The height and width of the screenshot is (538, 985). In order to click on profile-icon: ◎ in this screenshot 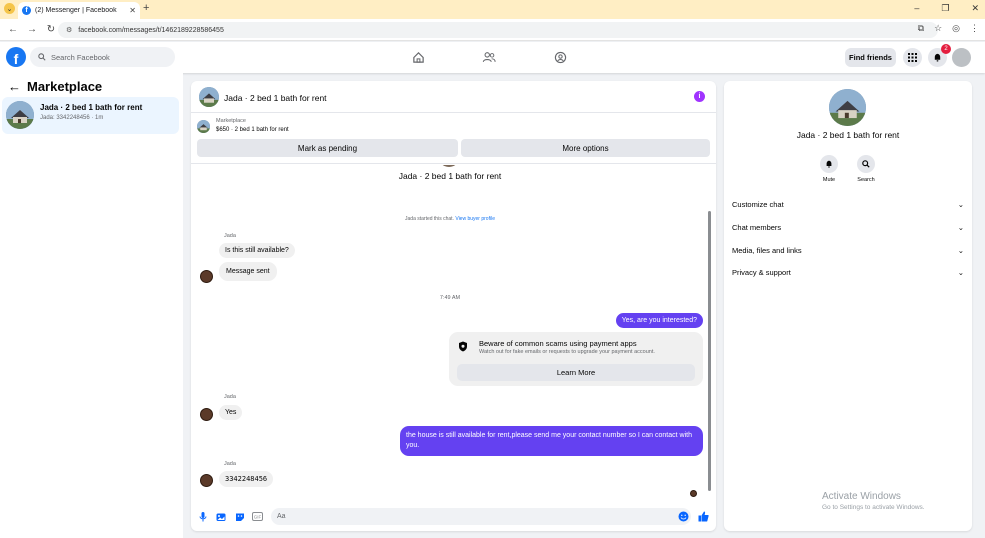, I will do `click(956, 28)`.